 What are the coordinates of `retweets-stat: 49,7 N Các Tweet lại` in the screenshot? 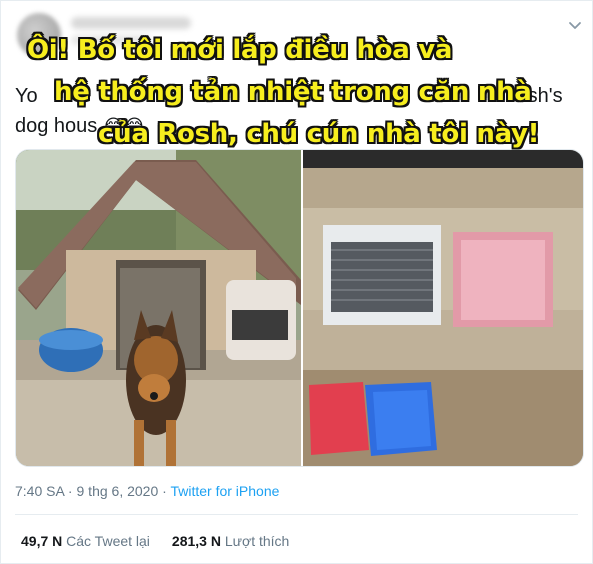 It's located at (85, 541).